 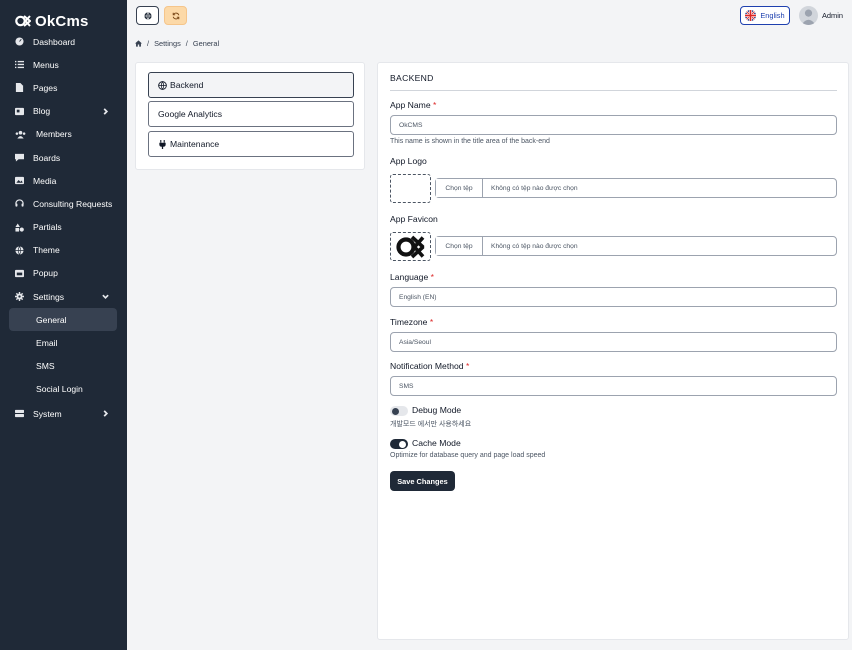 I want to click on sidebar-item-theme: Theme, so click(x=63, y=250).